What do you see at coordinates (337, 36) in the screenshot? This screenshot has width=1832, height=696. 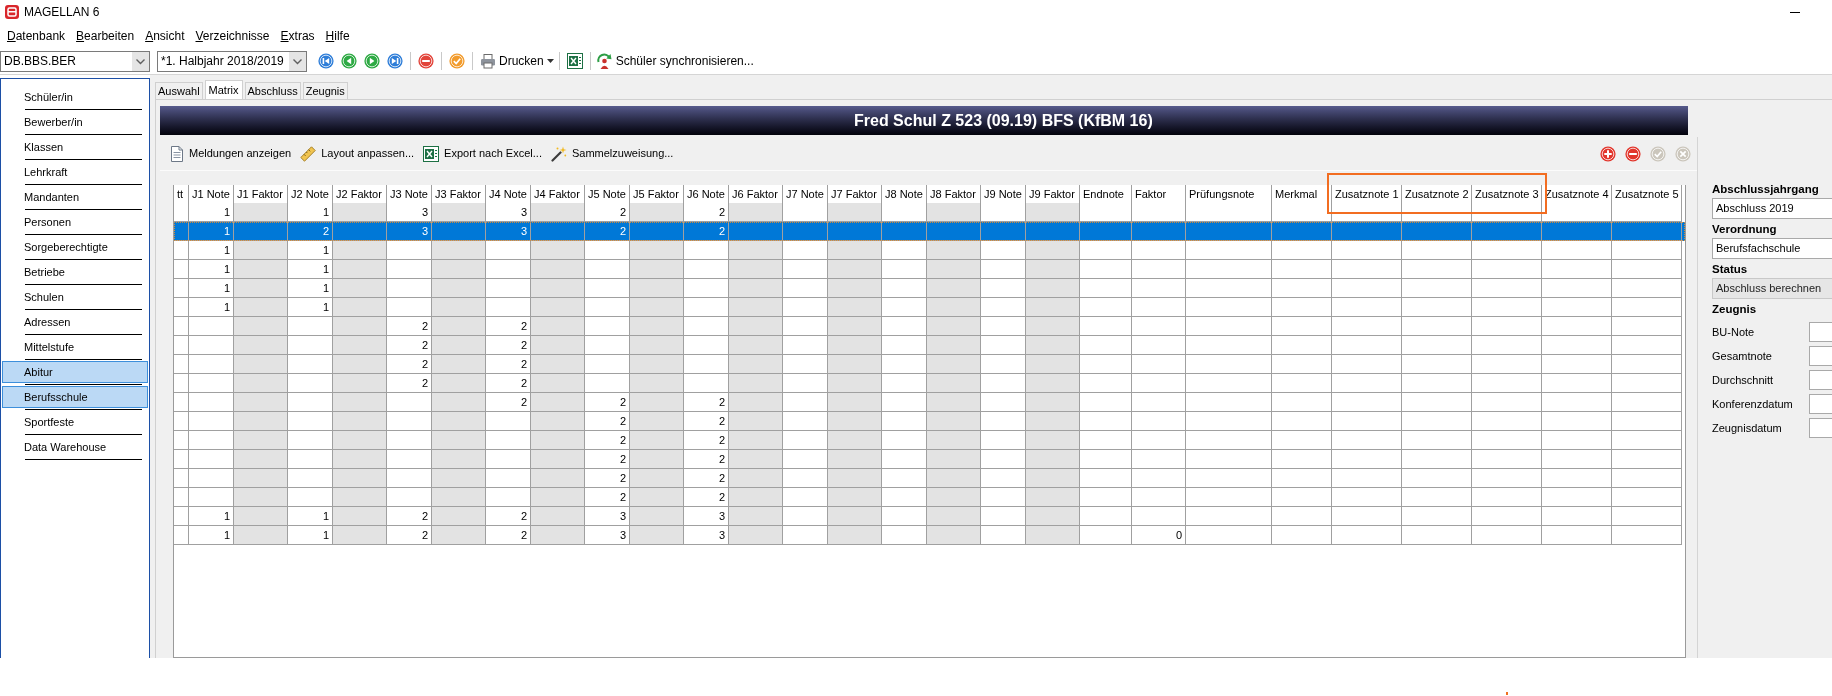 I see `menu-item: Hilfe` at bounding box center [337, 36].